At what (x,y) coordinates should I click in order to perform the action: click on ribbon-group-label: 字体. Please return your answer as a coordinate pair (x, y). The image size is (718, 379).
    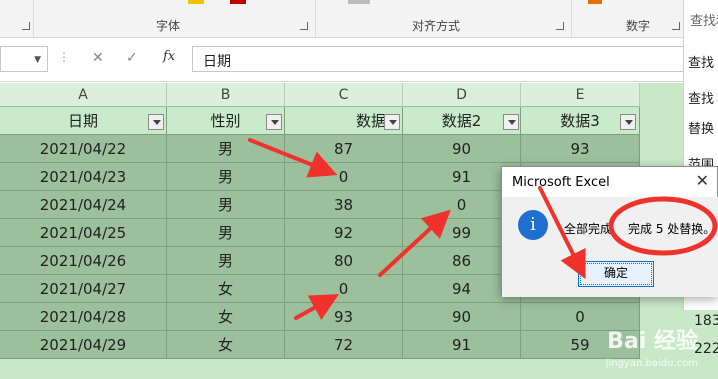
    Looking at the image, I should click on (168, 26).